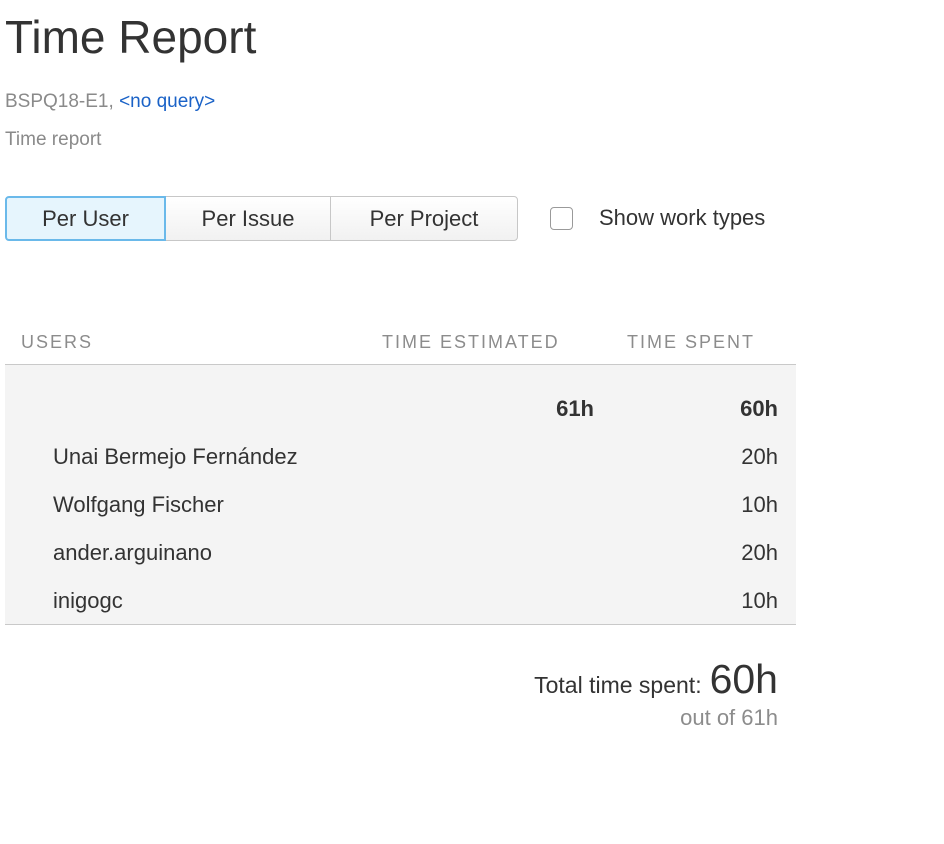 The image size is (944, 844). Describe the element at coordinates (248, 218) in the screenshot. I see `tab-per-issue: Per Issue` at that location.